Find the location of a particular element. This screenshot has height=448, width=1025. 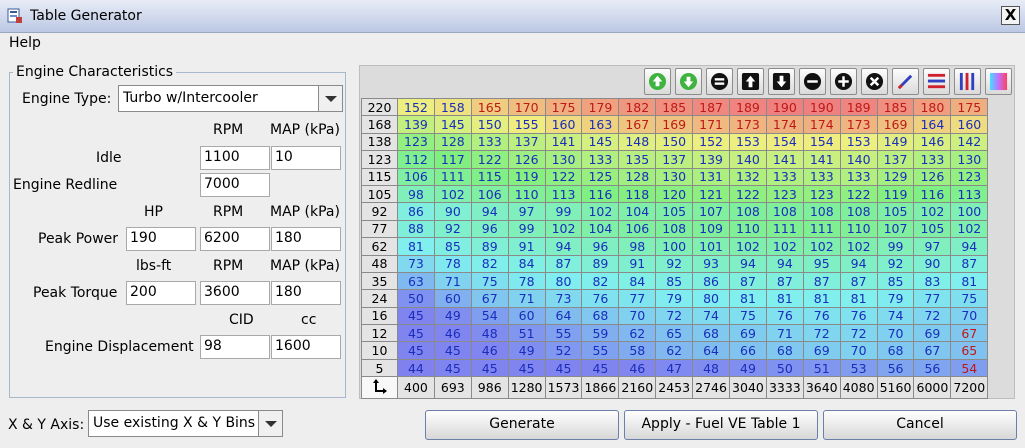

y-bin-cell: 138 is located at coordinates (379, 142).